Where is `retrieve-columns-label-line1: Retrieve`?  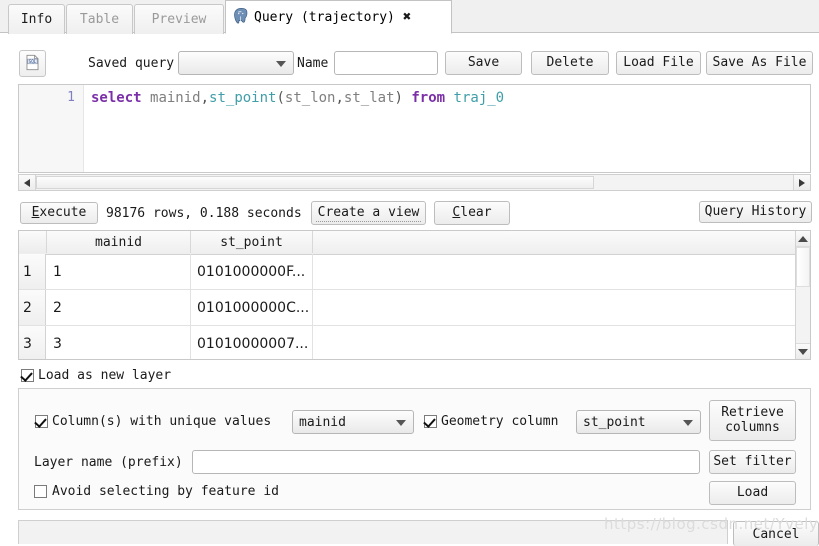
retrieve-columns-label-line1: Retrieve is located at coordinates (752, 412).